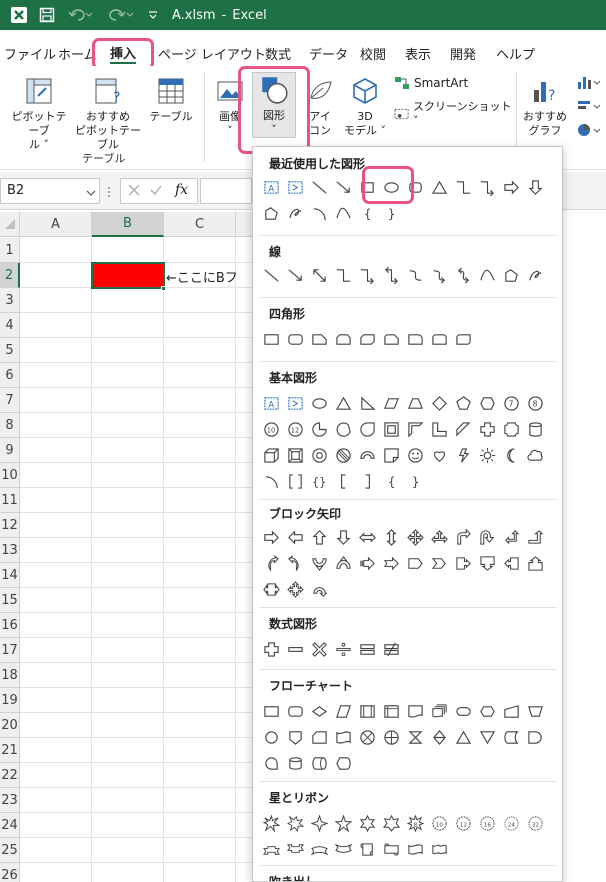 This screenshot has height=882, width=606. What do you see at coordinates (391, 275) in the screenshot?
I see `elbow-double-arrow-connector-icon` at bounding box center [391, 275].